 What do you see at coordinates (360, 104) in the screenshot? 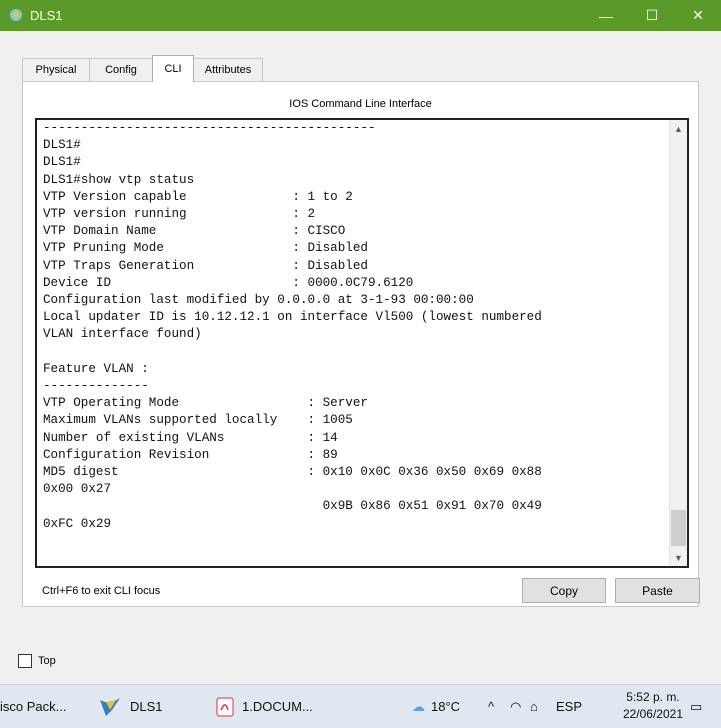
I see `panel-title: IOS Command Line Interface` at bounding box center [360, 104].